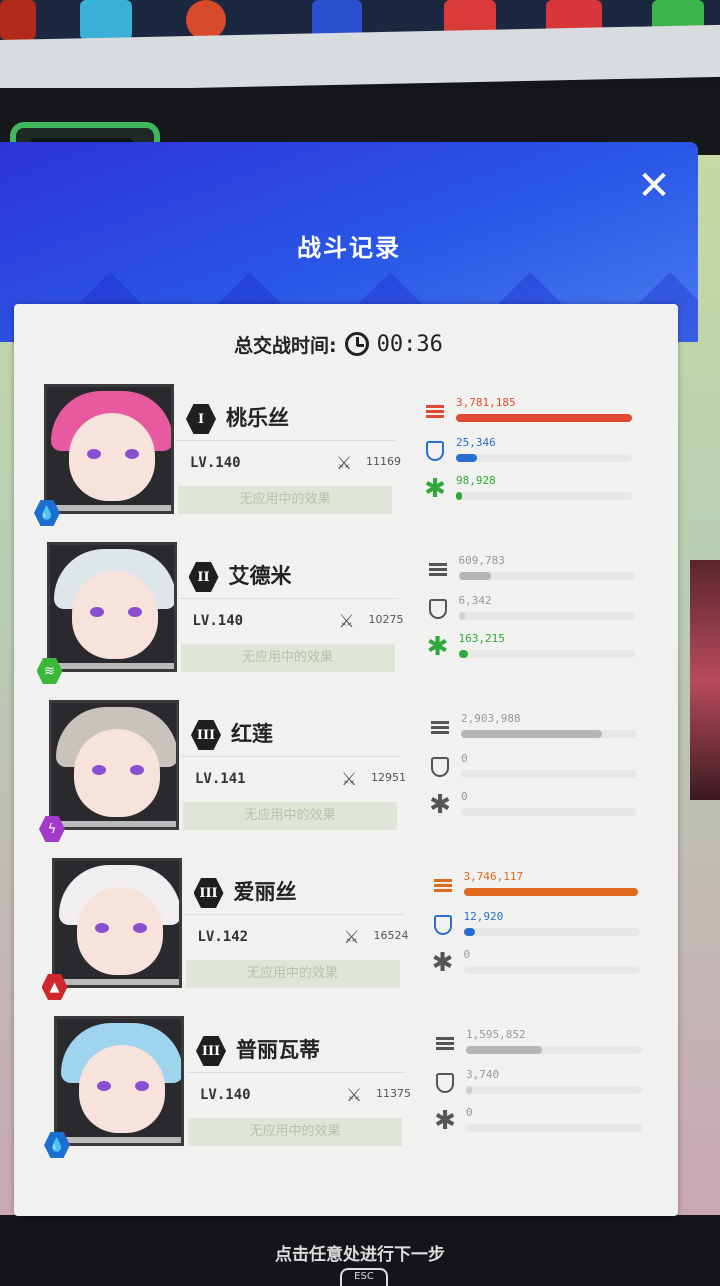  Describe the element at coordinates (475, 600) in the screenshot. I see `shield-value: 6,342` at that location.